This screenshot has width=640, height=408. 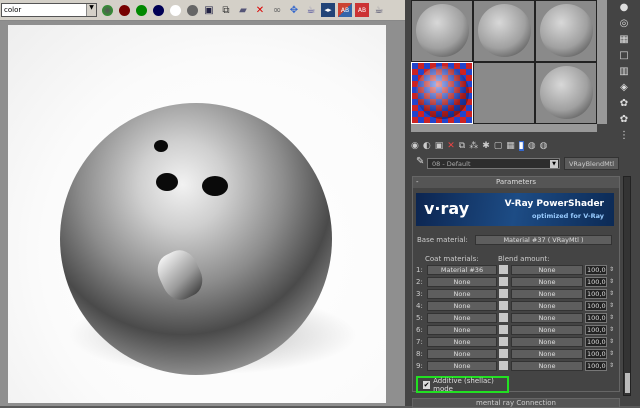 What do you see at coordinates (328, 10) in the screenshot?
I see `compare-icon: ◂▸` at bounding box center [328, 10].